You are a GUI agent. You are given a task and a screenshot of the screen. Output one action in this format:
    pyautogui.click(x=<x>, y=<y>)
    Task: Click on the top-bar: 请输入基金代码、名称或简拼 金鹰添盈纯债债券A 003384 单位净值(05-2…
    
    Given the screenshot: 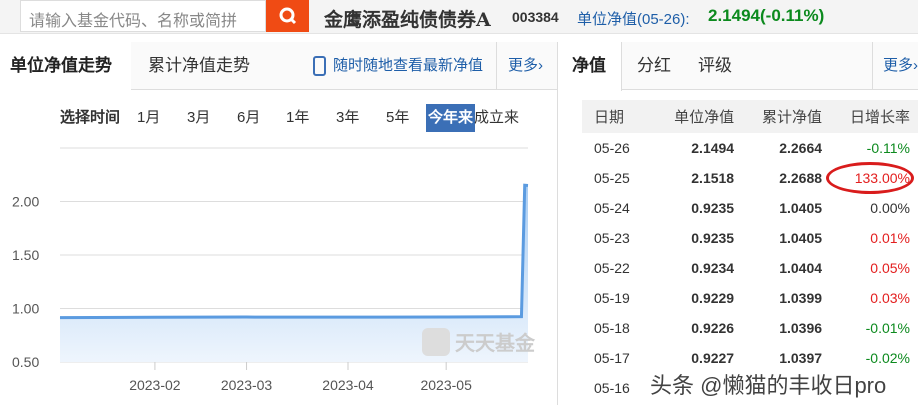 What is the action you would take?
    pyautogui.click(x=459, y=17)
    